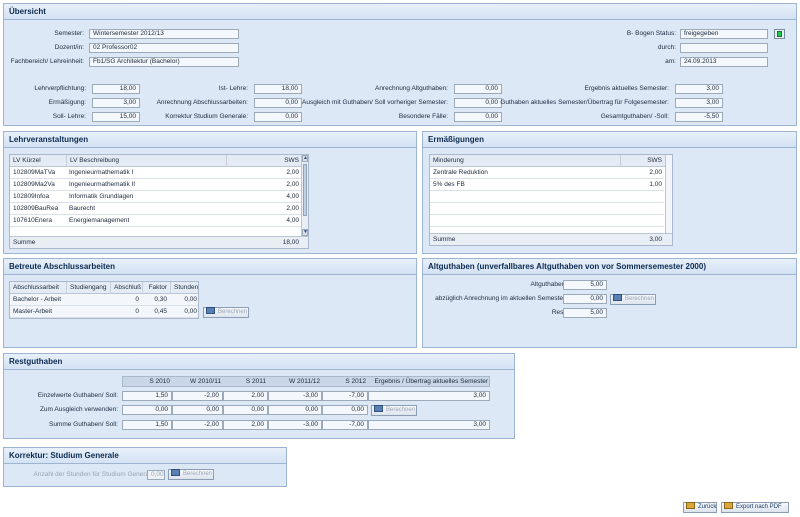 The image size is (800, 517). Describe the element at coordinates (210, 267) in the screenshot. I see `abschlussarbeiten-title: Betreute Abschlussarbeiten` at that location.